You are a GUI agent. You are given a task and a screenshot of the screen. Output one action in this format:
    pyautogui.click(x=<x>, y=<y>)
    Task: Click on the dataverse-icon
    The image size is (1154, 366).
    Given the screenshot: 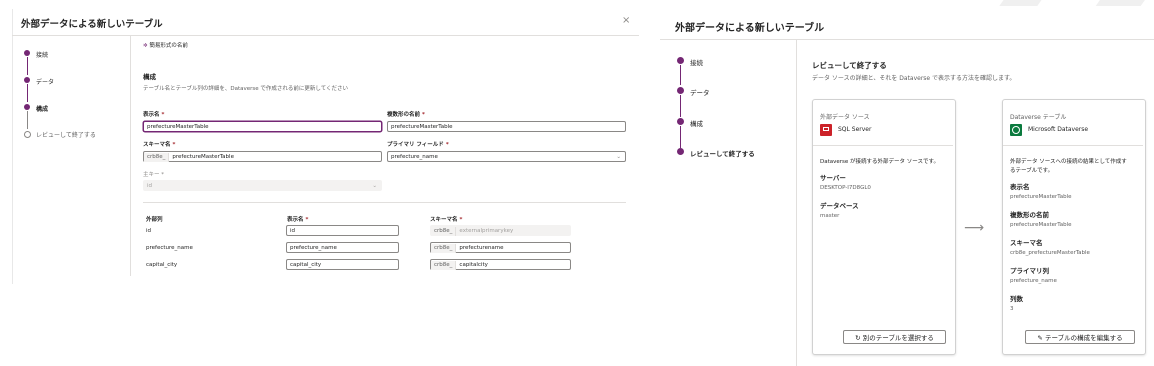 What is the action you would take?
    pyautogui.click(x=1016, y=130)
    